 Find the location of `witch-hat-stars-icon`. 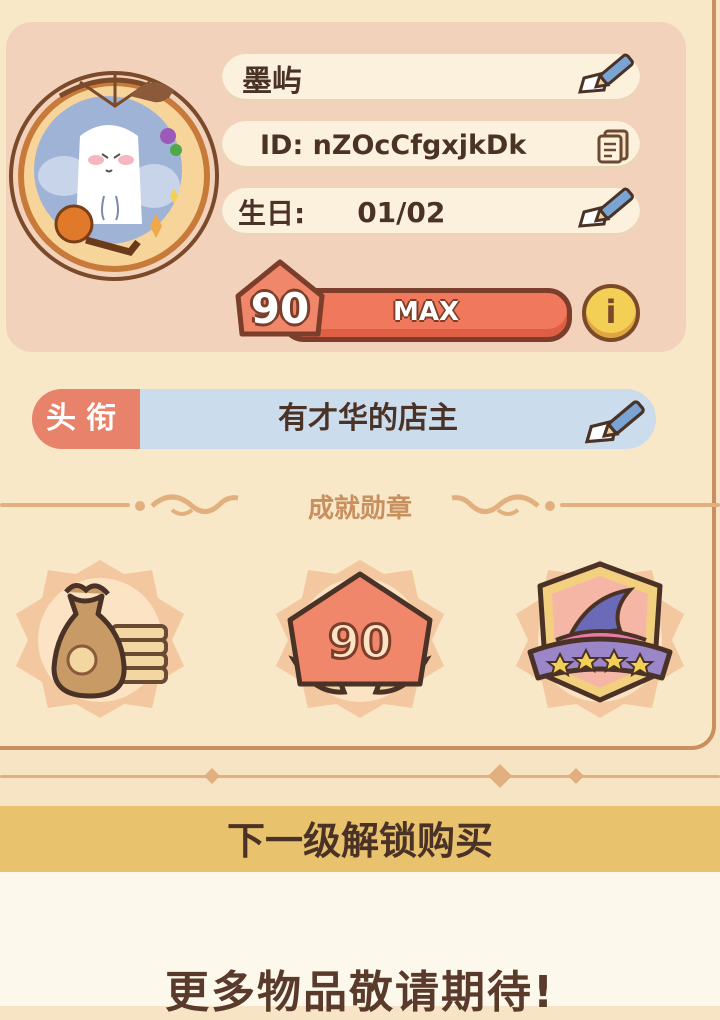

witch-hat-stars-icon is located at coordinates (600, 639).